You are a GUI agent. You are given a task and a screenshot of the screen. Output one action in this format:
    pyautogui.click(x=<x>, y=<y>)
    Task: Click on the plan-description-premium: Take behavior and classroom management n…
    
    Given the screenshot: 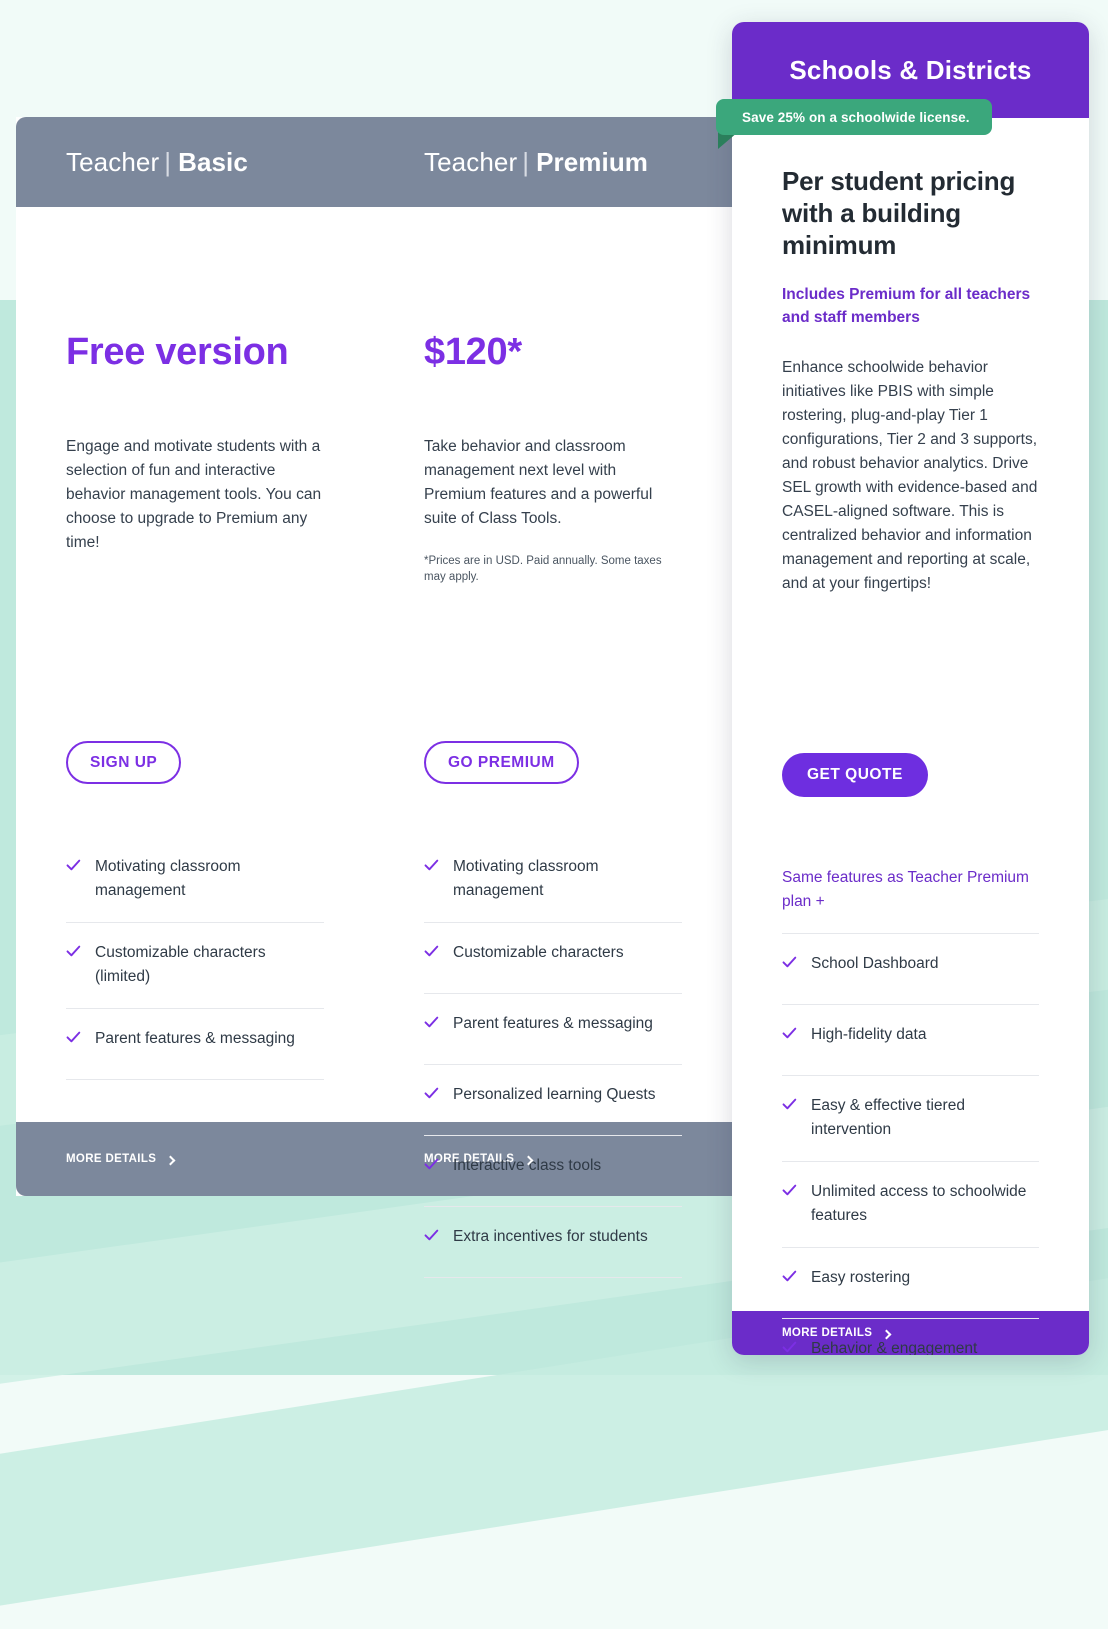 What is the action you would take?
    pyautogui.click(x=538, y=482)
    